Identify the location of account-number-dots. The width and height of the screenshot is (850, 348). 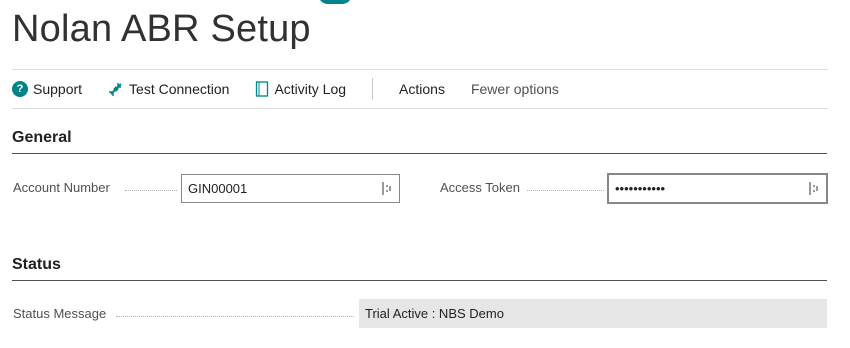
(151, 190).